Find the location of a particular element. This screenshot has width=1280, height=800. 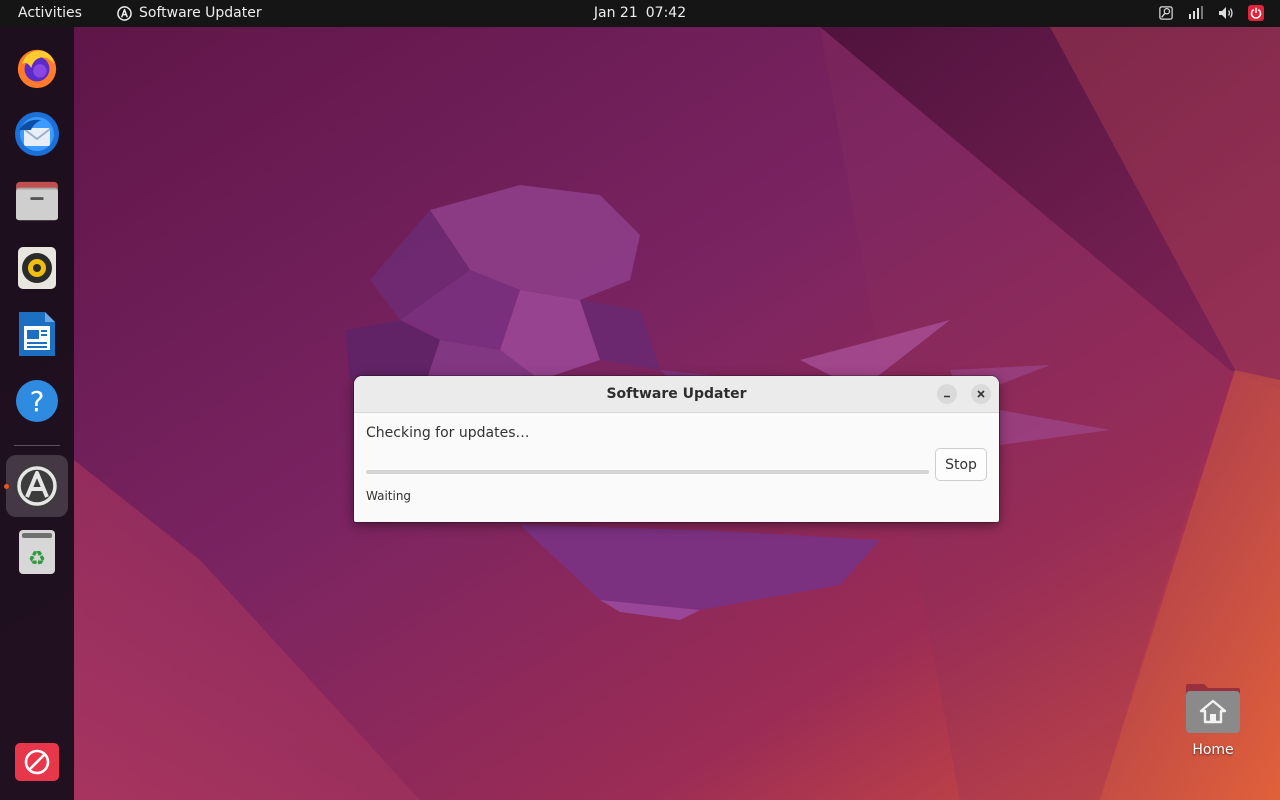

dock-item-libreoffice-writer is located at coordinates (37, 334).